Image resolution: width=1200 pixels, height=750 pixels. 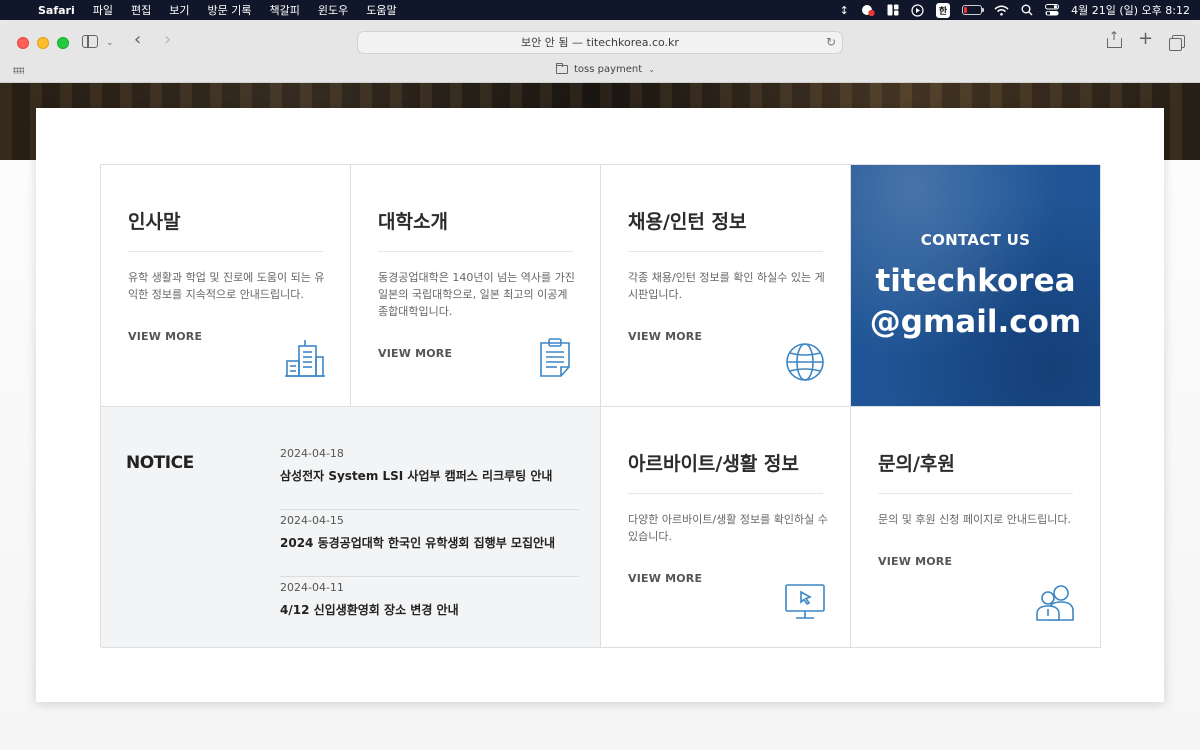 What do you see at coordinates (916, 464) in the screenshot?
I see `card-title: 문의/후원` at bounding box center [916, 464].